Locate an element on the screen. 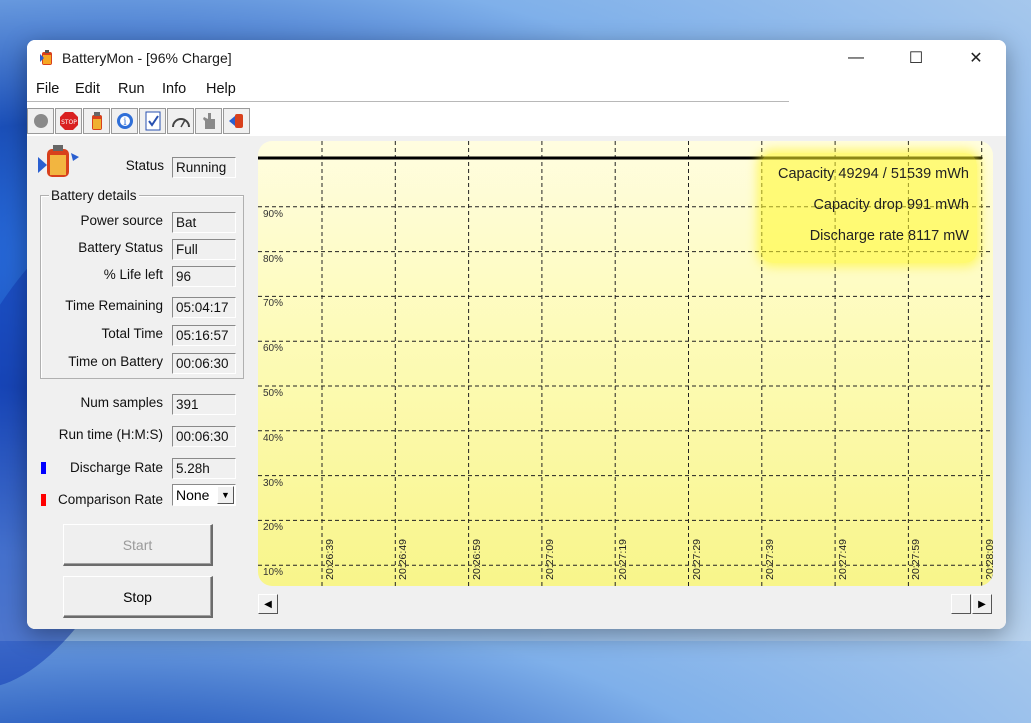 Image resolution: width=1031 pixels, height=723 pixels. y-tick-label: 50% is located at coordinates (273, 393).